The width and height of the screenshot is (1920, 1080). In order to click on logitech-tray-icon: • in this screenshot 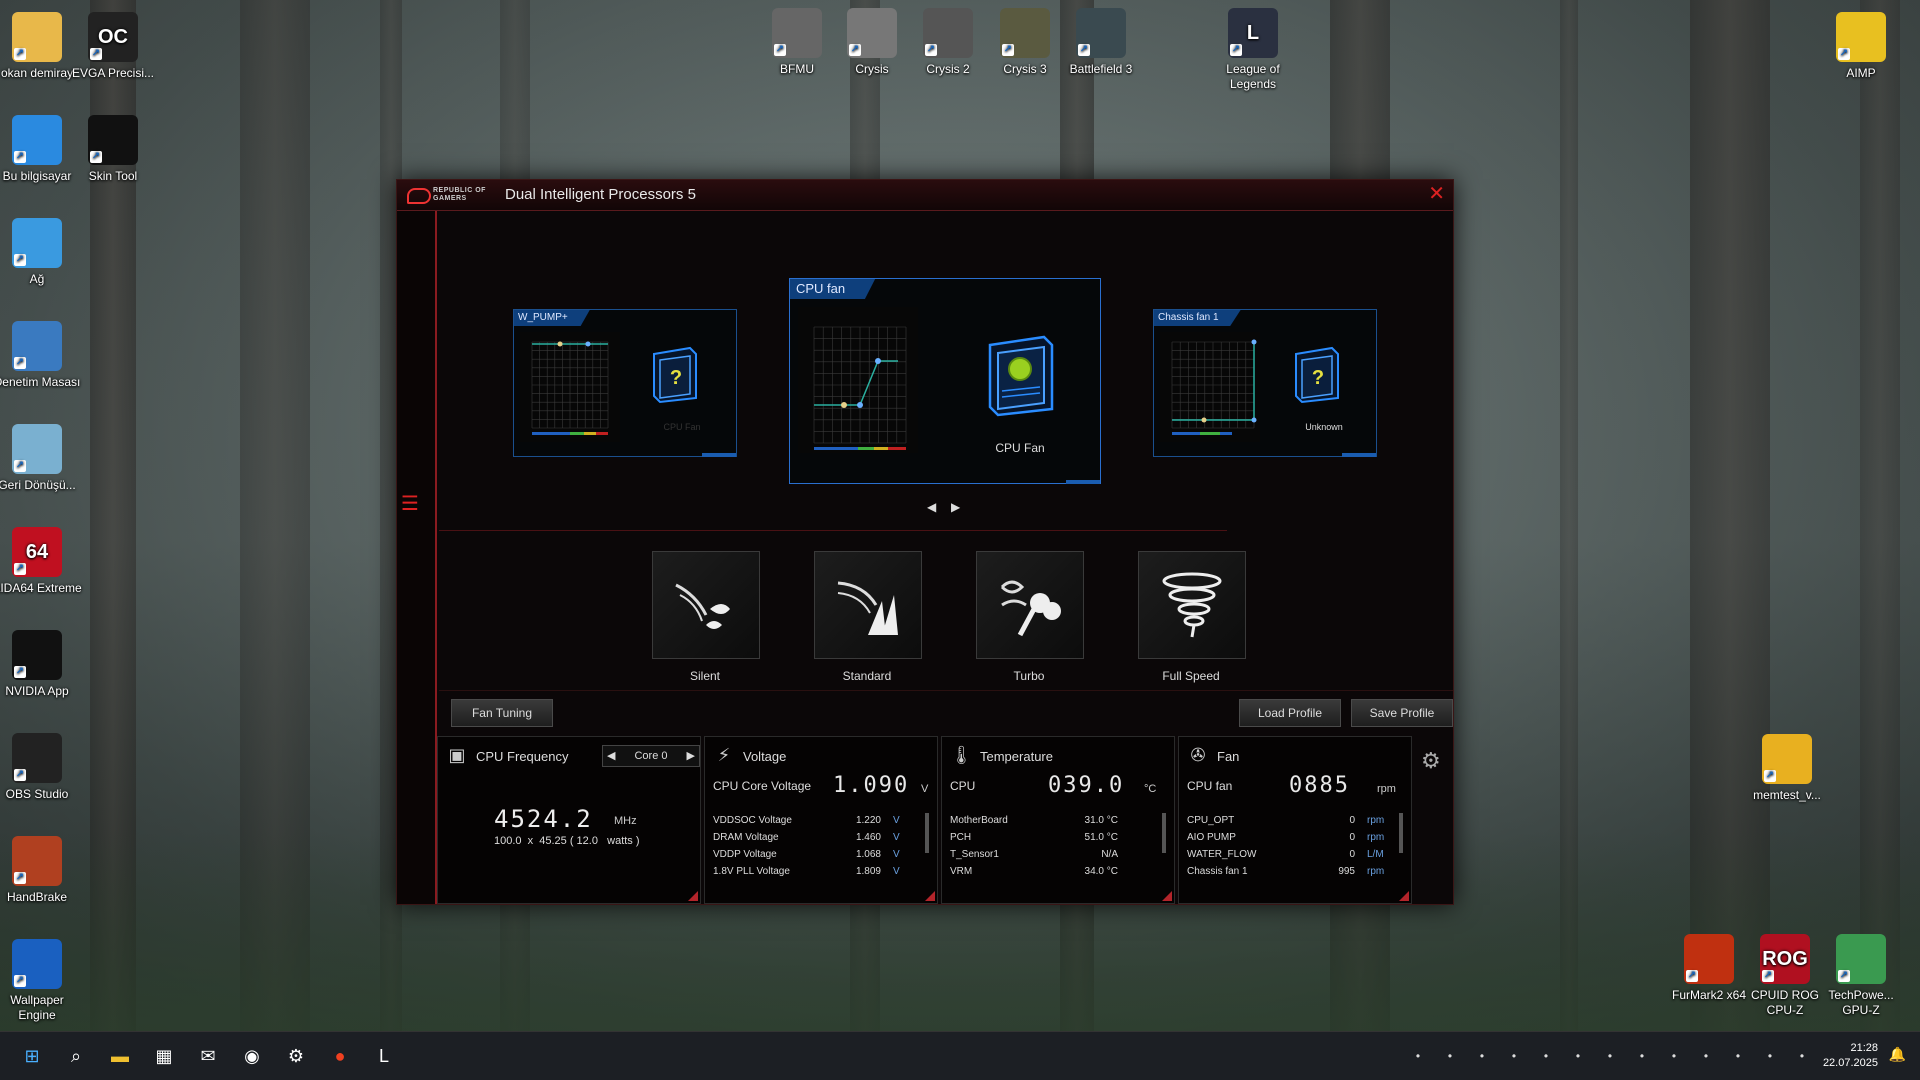, I will do `click(1610, 1056)`.